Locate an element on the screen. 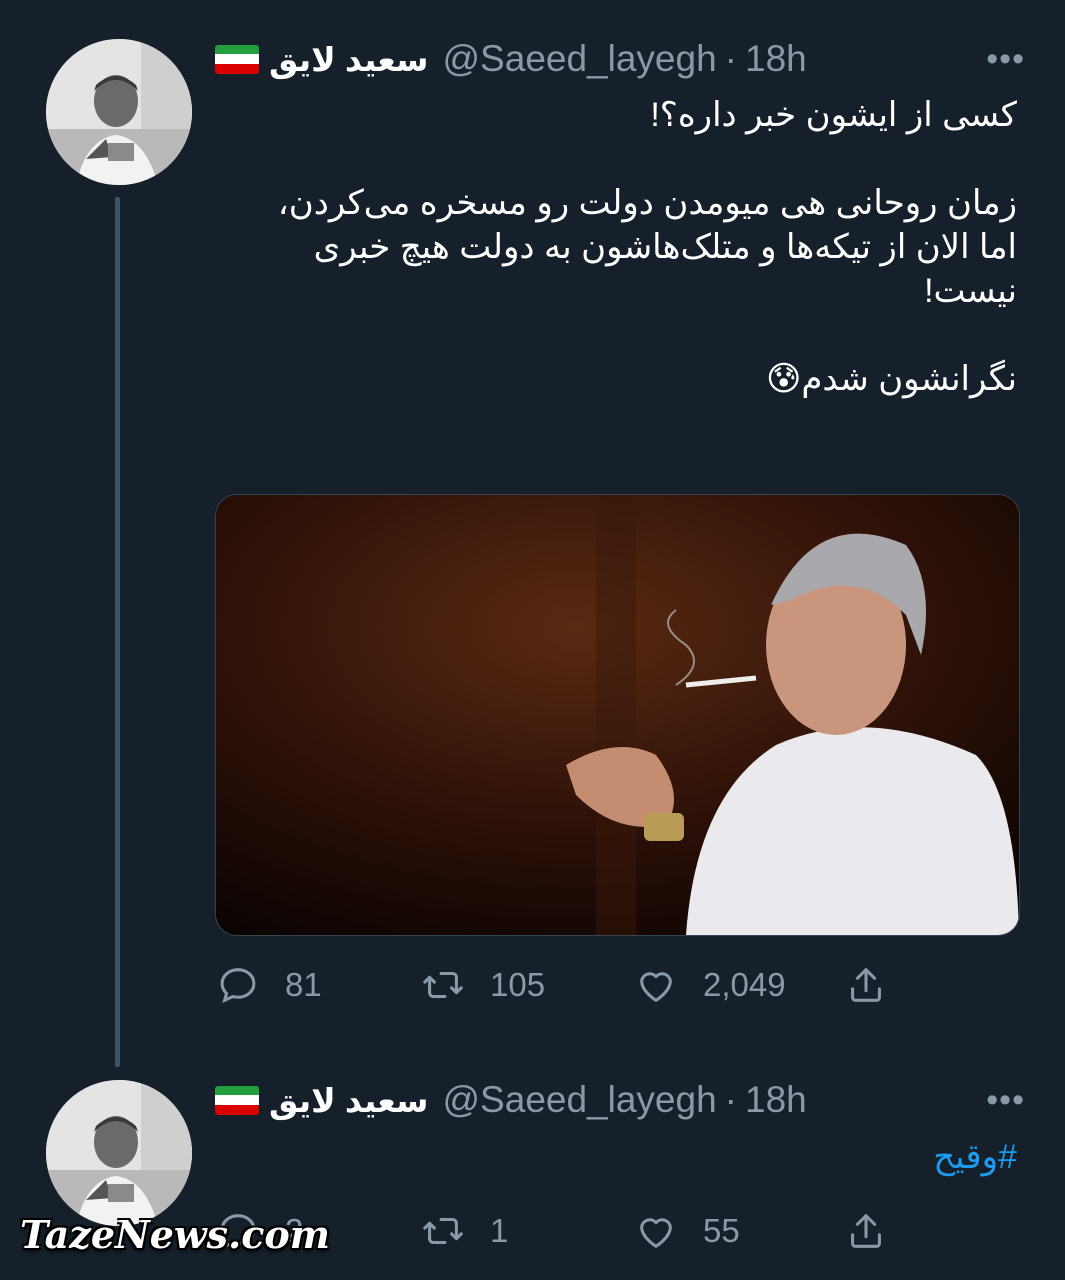 This screenshot has width=1065, height=1280. like-count: 2,049 is located at coordinates (744, 984).